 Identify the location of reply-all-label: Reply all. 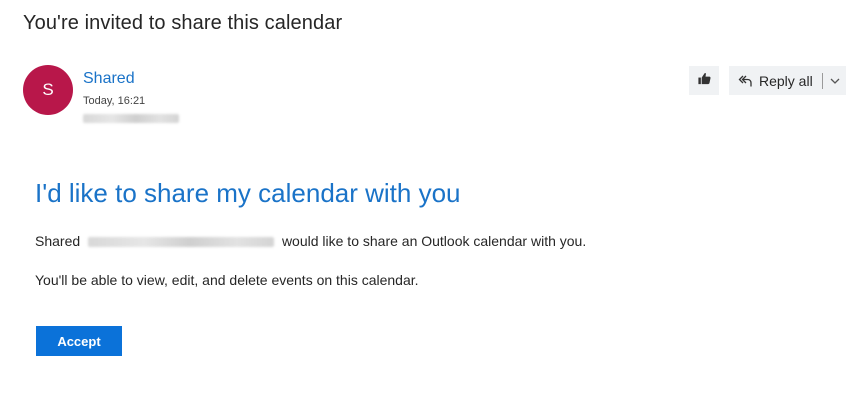
(786, 80).